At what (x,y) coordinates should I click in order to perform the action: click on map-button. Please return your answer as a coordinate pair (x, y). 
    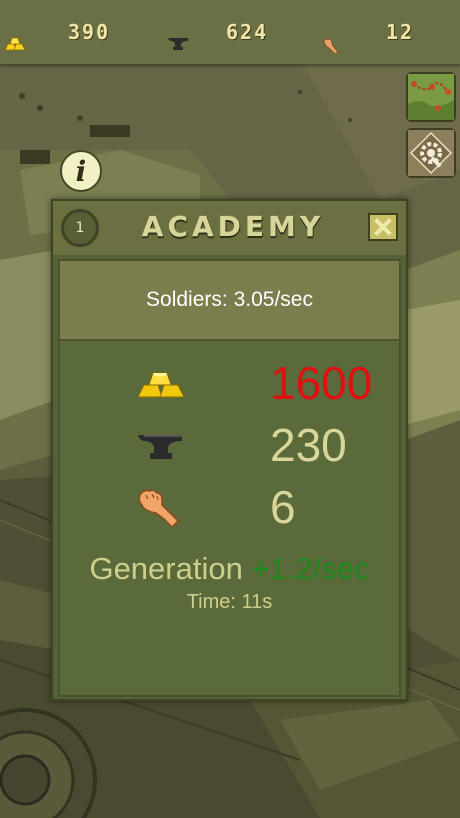
    Looking at the image, I should click on (431, 97).